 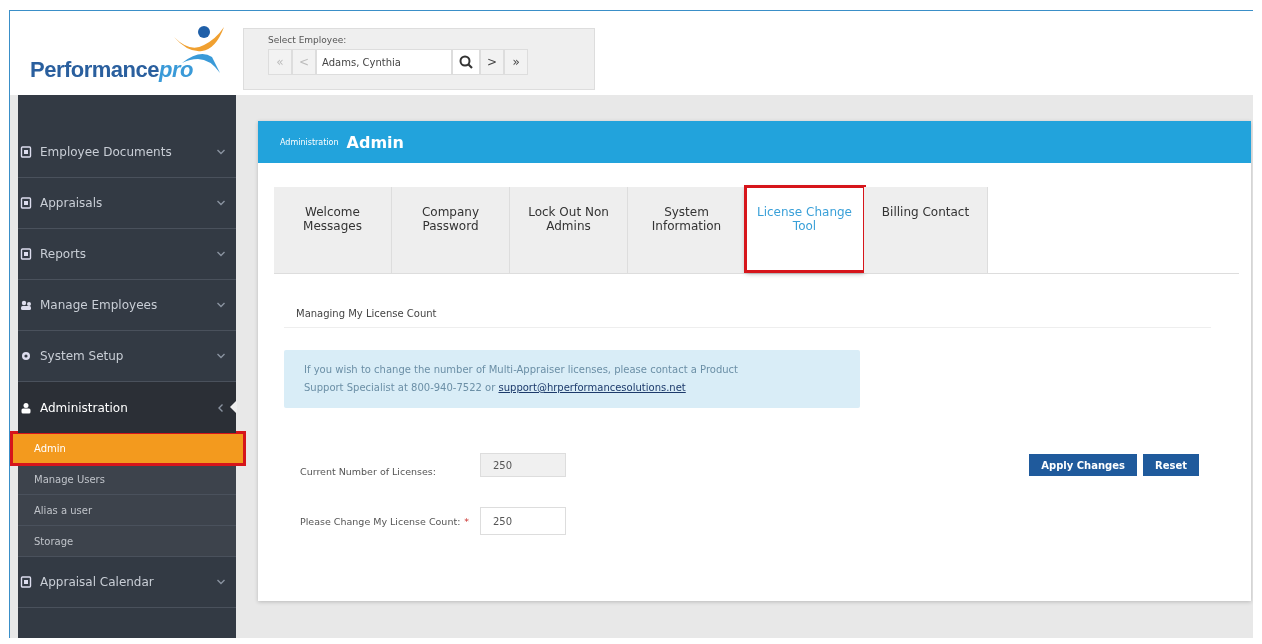 What do you see at coordinates (1171, 465) in the screenshot?
I see `action-button: Reset` at bounding box center [1171, 465].